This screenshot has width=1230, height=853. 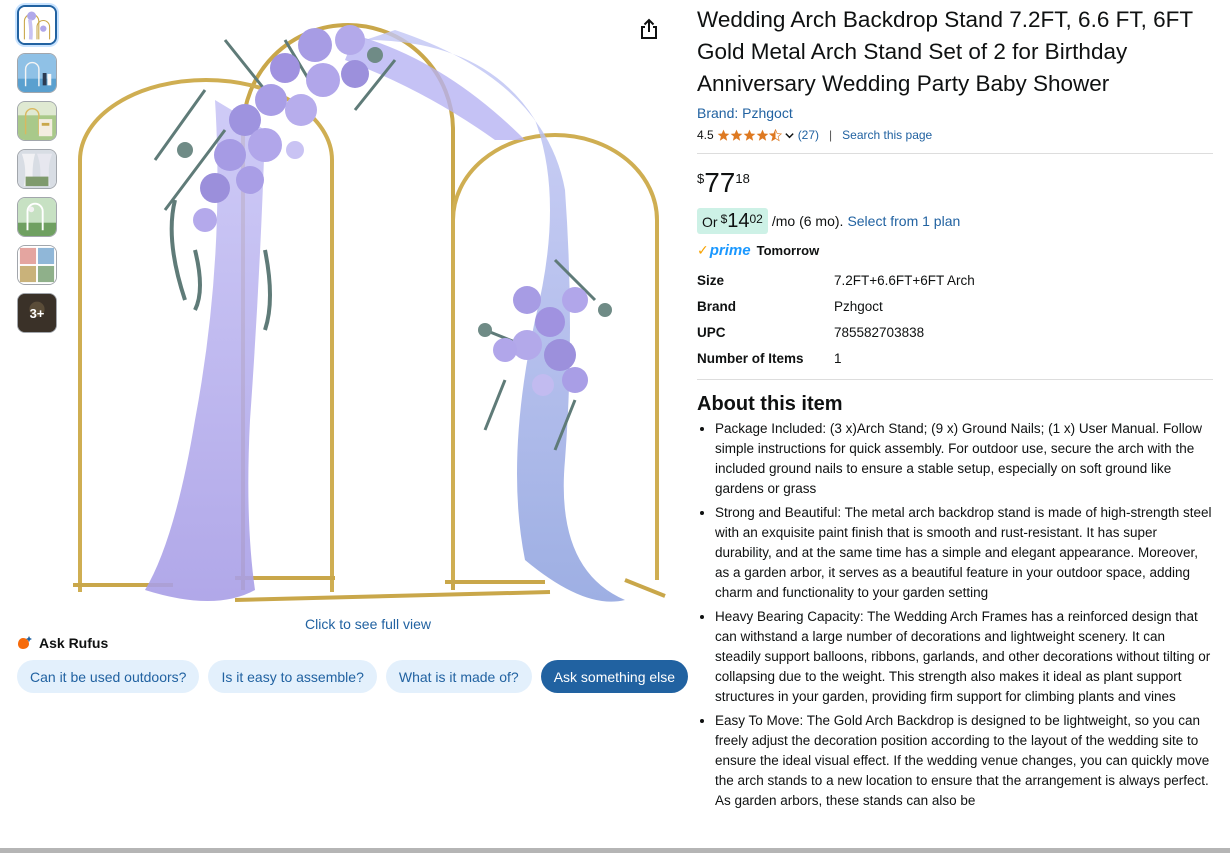 What do you see at coordinates (37, 25) in the screenshot?
I see `thumbnail-arch-main` at bounding box center [37, 25].